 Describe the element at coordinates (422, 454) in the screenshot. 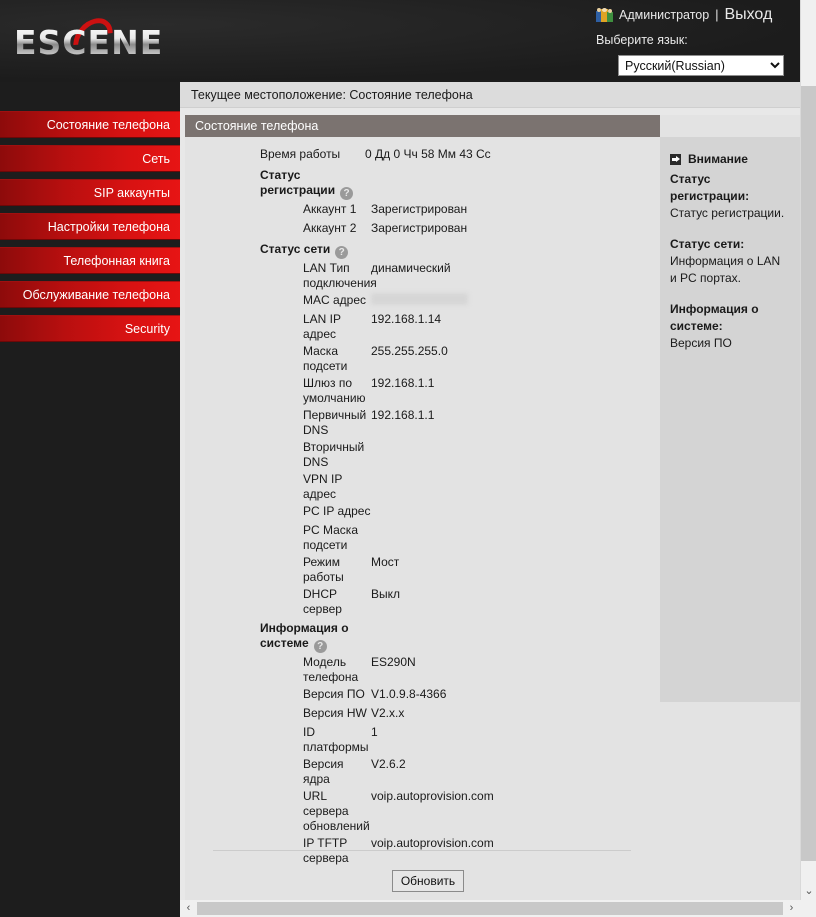

I see `info-row: Вторичный DNS` at that location.